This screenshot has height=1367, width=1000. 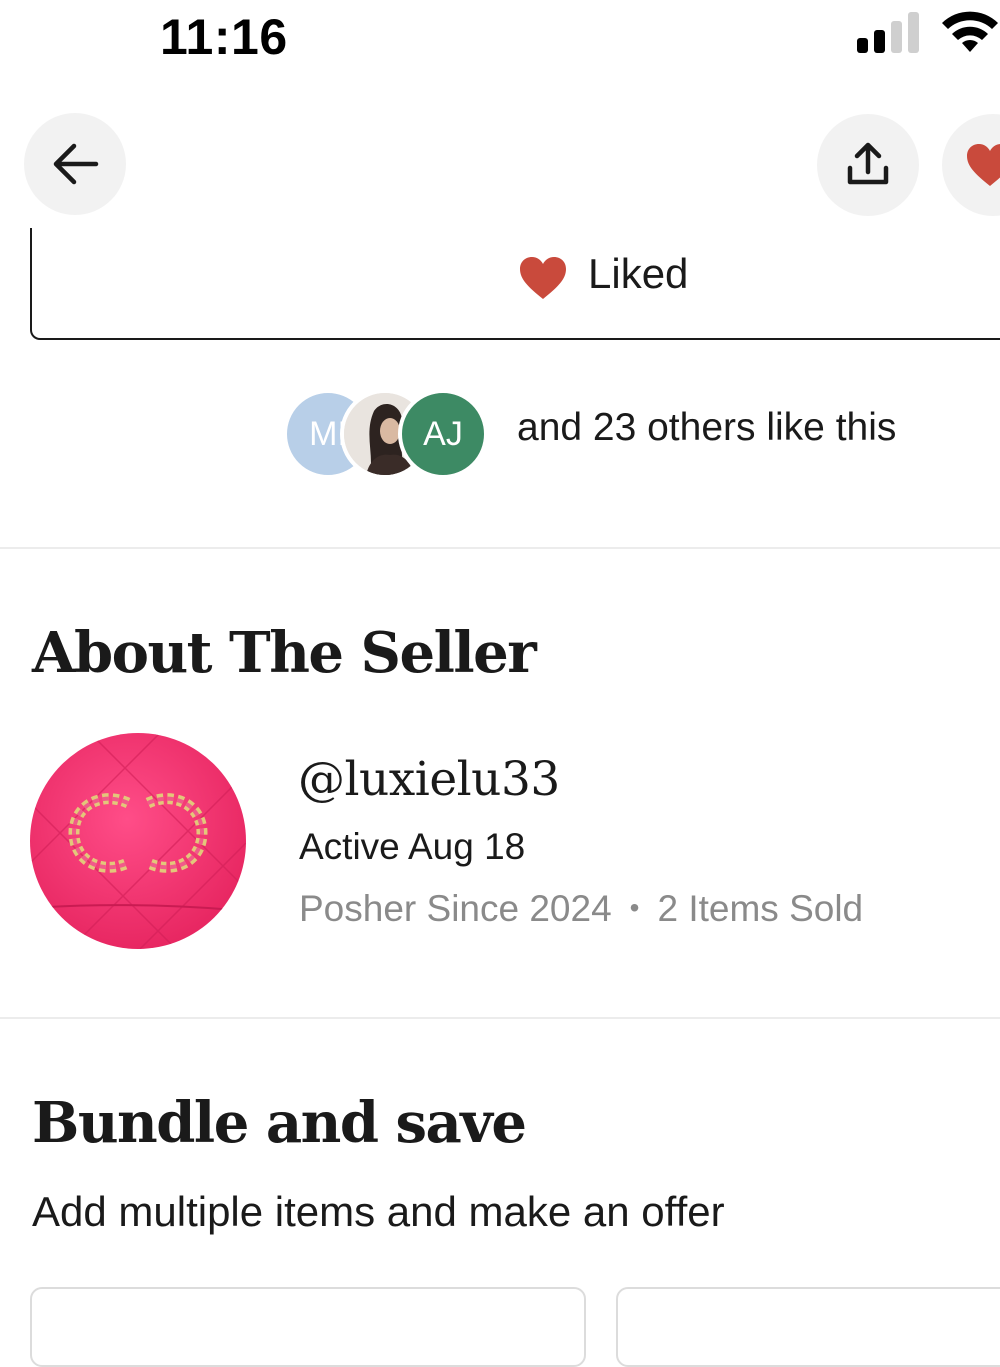 What do you see at coordinates (224, 37) in the screenshot?
I see `status-time: 11:16` at bounding box center [224, 37].